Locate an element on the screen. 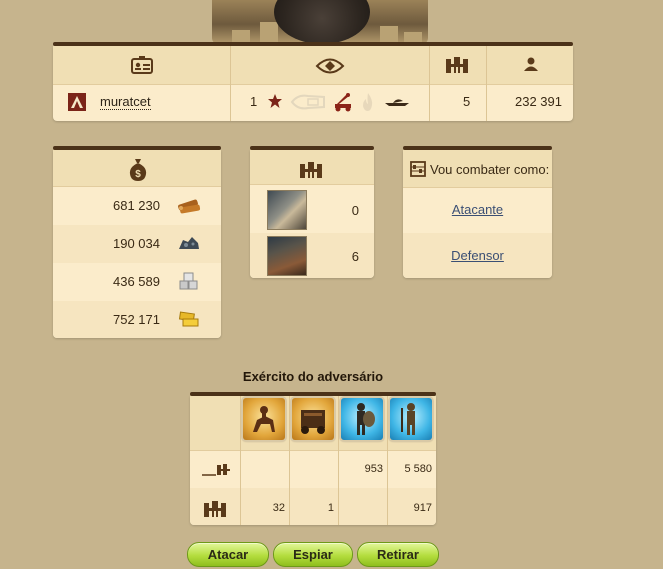 The width and height of the screenshot is (663, 569). enemy-army-table: 953 5 580 32 1 917 is located at coordinates (313, 458).